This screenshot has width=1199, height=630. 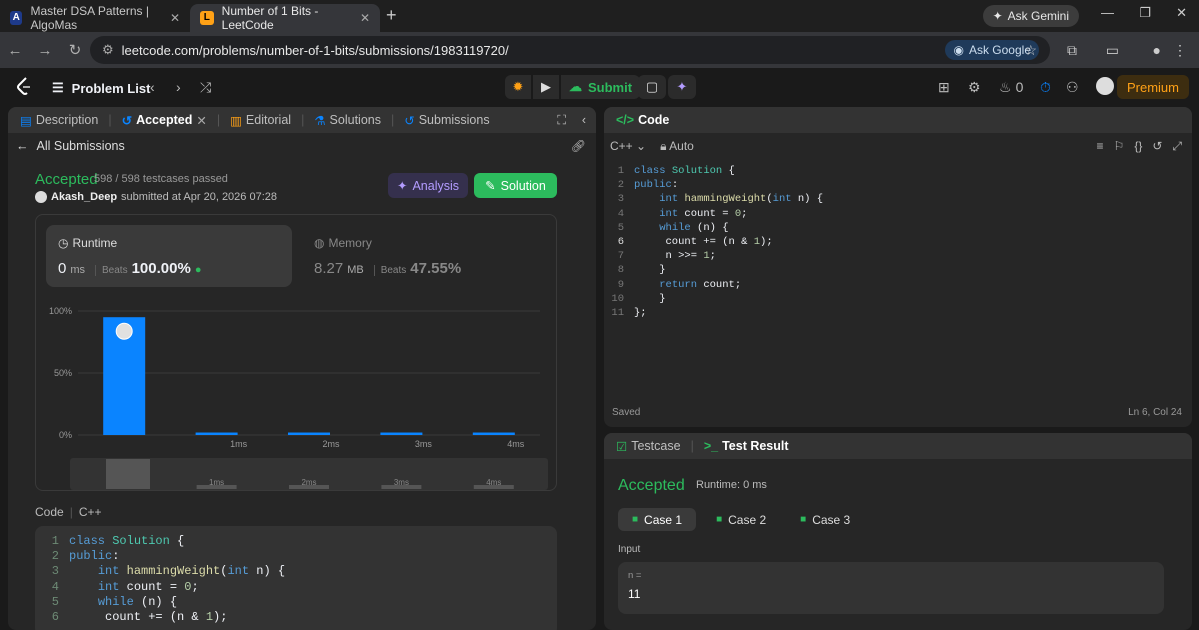 I want to click on tab-title: Master DSA Patterns | AlgoMas, so click(x=89, y=18).